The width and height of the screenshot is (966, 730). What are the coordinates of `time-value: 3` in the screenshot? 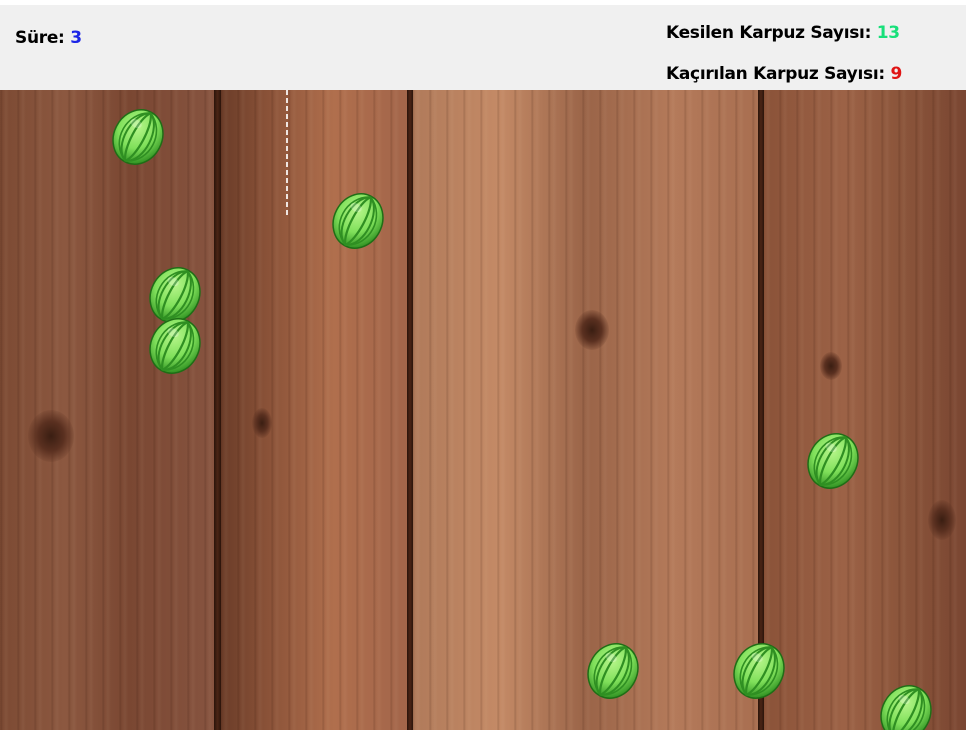 It's located at (76, 38).